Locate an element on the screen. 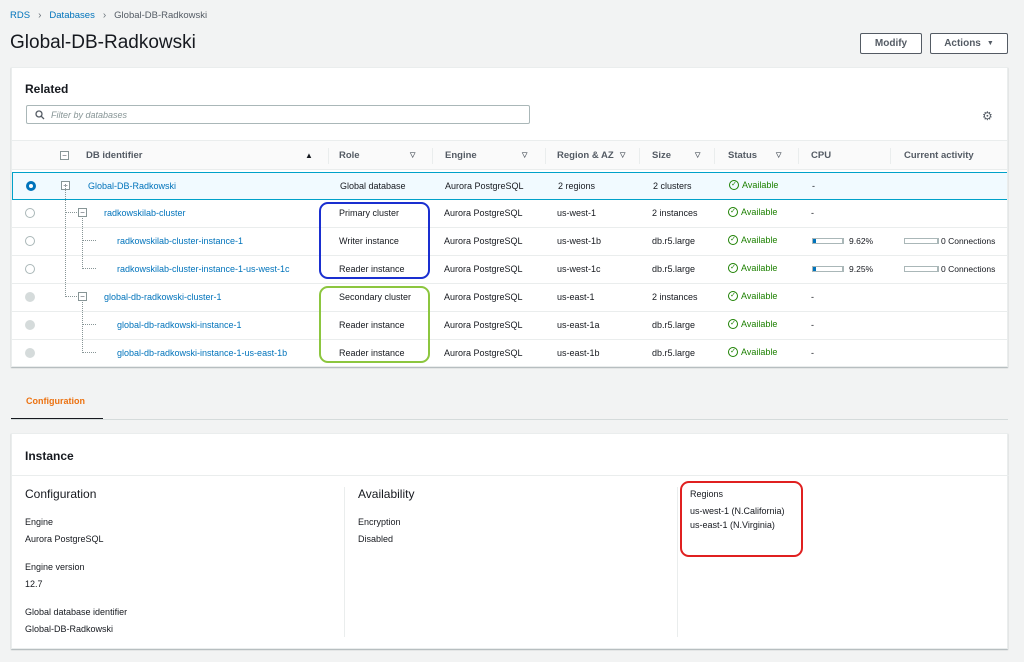 This screenshot has height=662, width=1024. connections-value: 0 Connections is located at coordinates (968, 269).